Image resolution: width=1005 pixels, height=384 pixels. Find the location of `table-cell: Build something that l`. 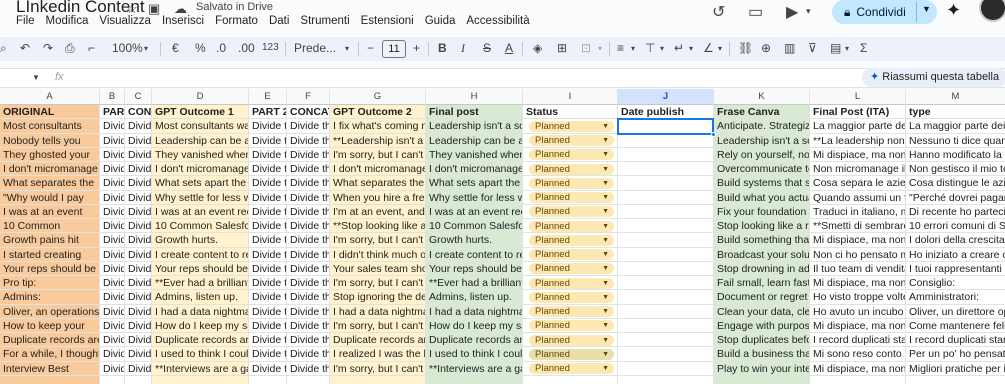

table-cell: Build something that l is located at coordinates (762, 240).